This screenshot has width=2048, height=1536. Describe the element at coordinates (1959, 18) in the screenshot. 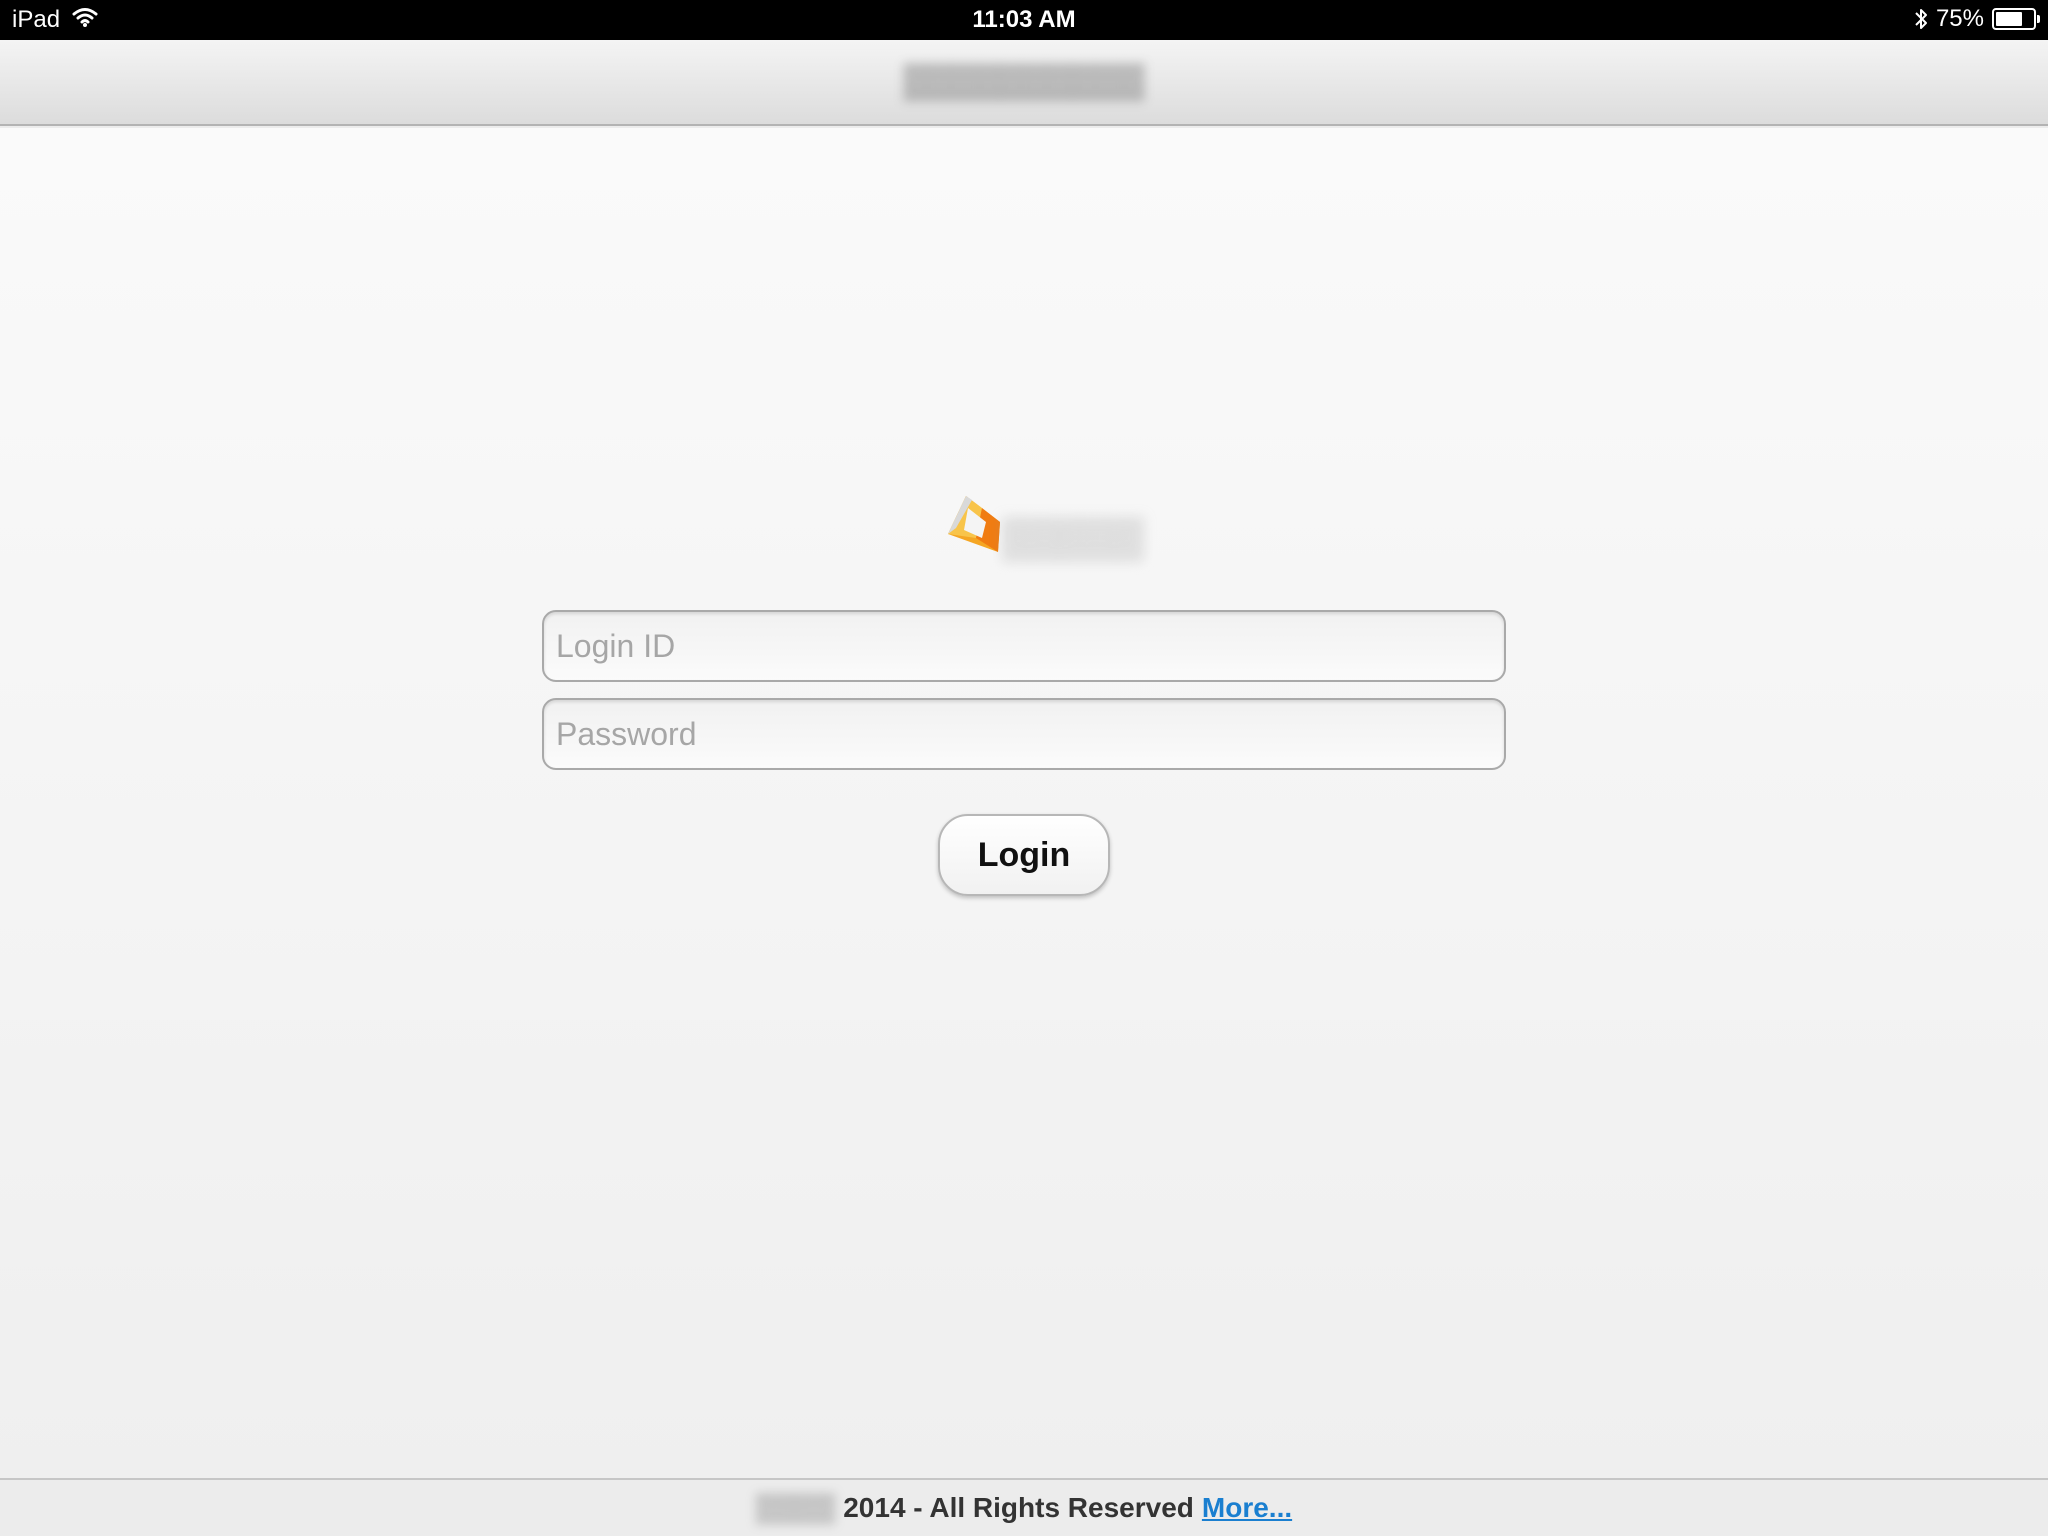

I see `battery-percent: 75%` at that location.